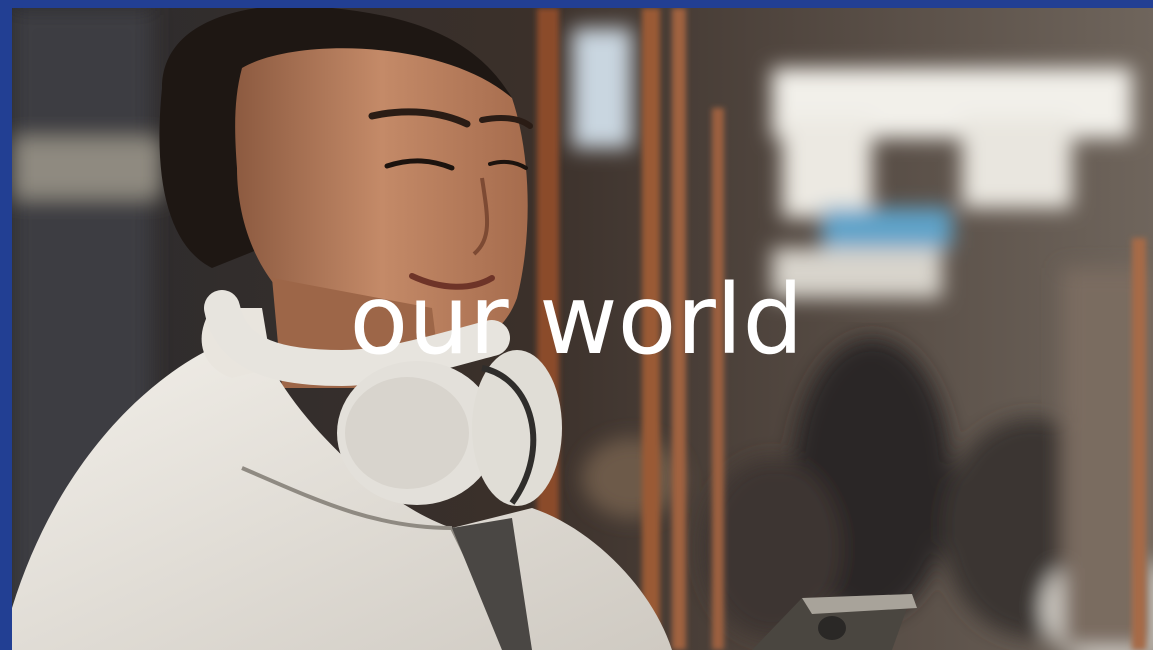 The image size is (1153, 650). I want to click on headline-label: our world, so click(576, 320).